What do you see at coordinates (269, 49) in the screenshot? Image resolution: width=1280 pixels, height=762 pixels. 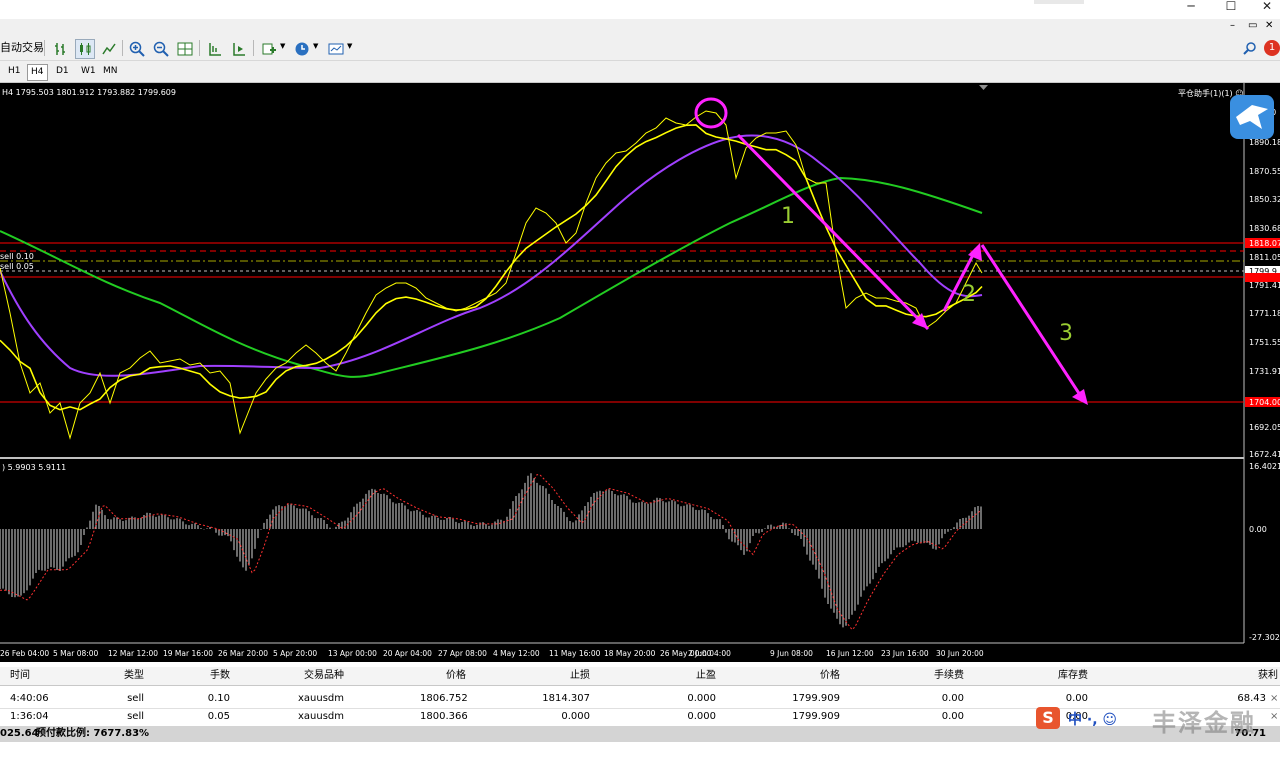 I see `indicators-icon` at bounding box center [269, 49].